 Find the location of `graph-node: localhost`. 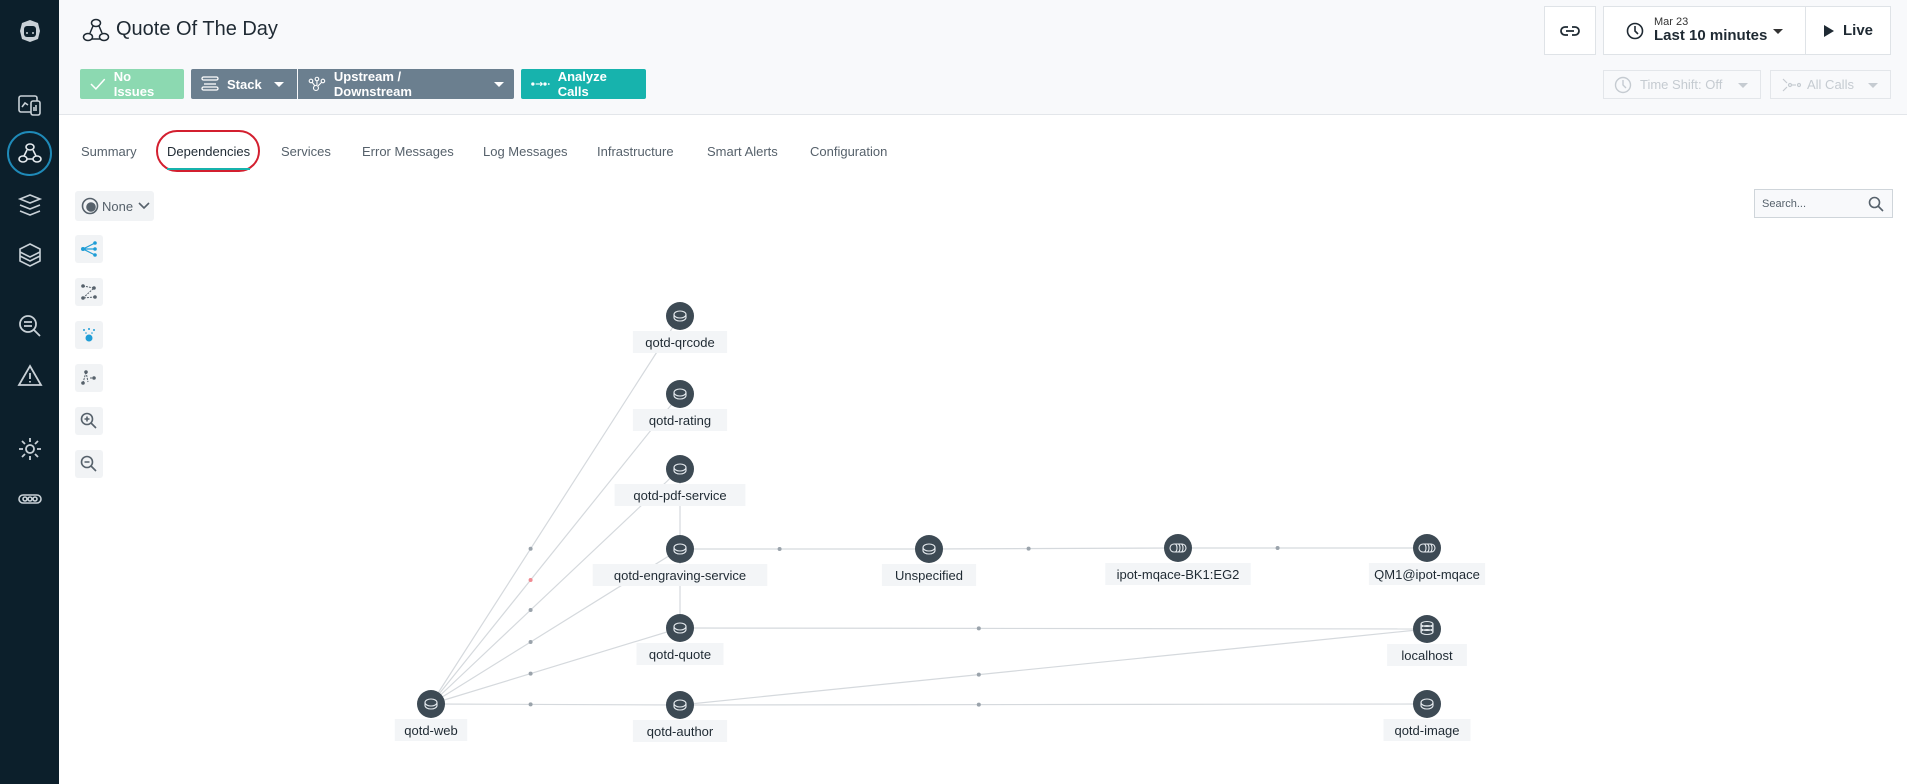

graph-node: localhost is located at coordinates (1427, 640).